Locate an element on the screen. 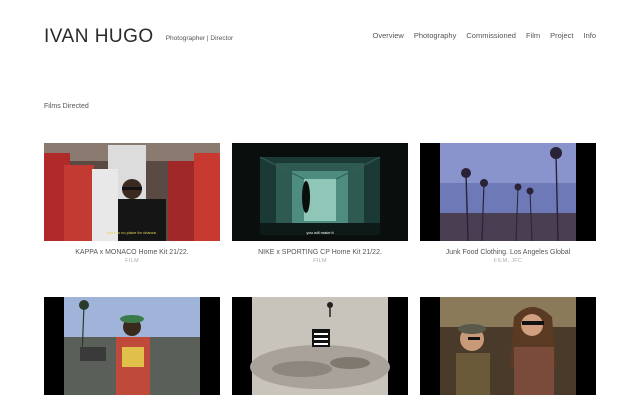 This screenshot has height=400, width=640. film-thumbnail: there is no place for chance. is located at coordinates (132, 192).